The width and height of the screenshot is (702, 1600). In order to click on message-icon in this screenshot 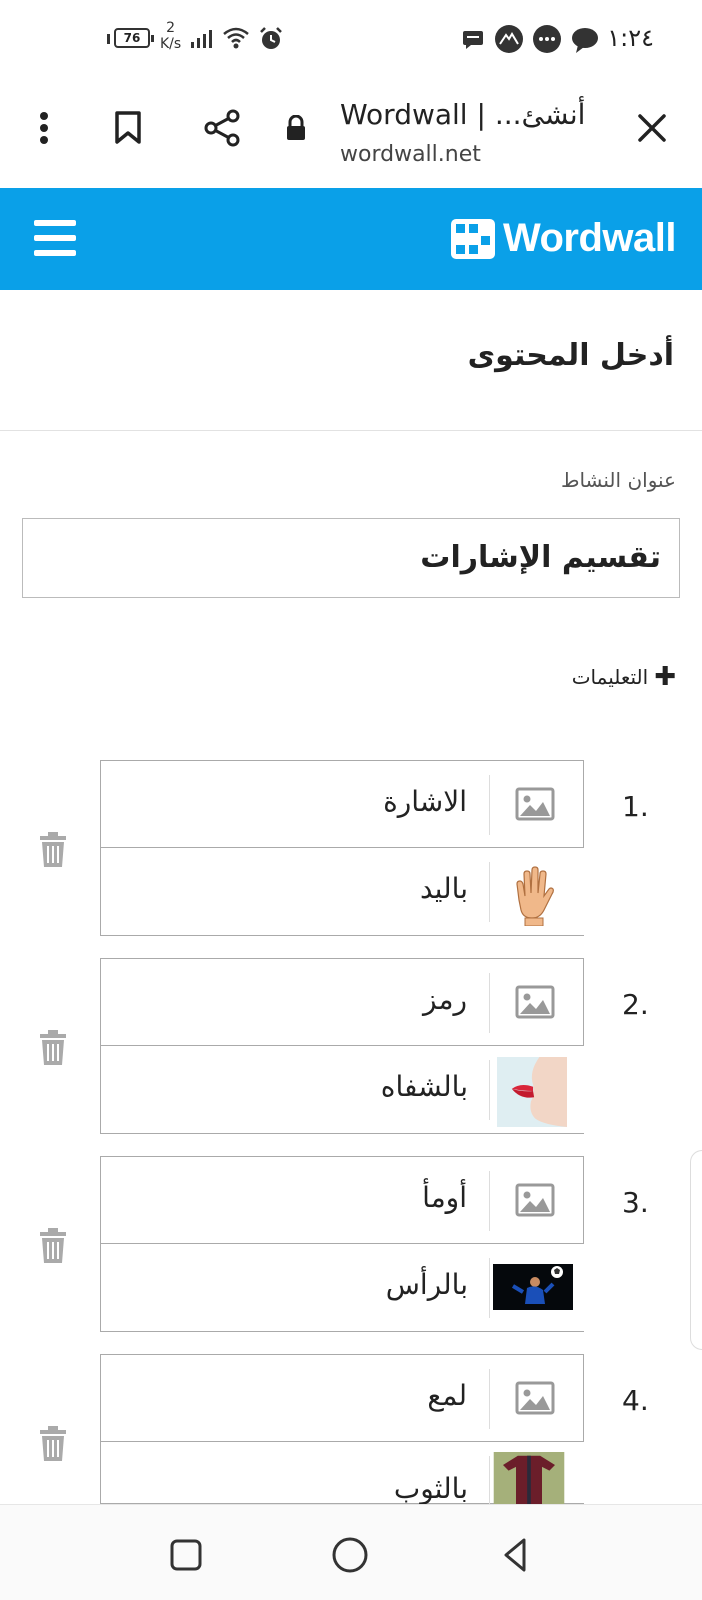, I will do `click(473, 40)`.